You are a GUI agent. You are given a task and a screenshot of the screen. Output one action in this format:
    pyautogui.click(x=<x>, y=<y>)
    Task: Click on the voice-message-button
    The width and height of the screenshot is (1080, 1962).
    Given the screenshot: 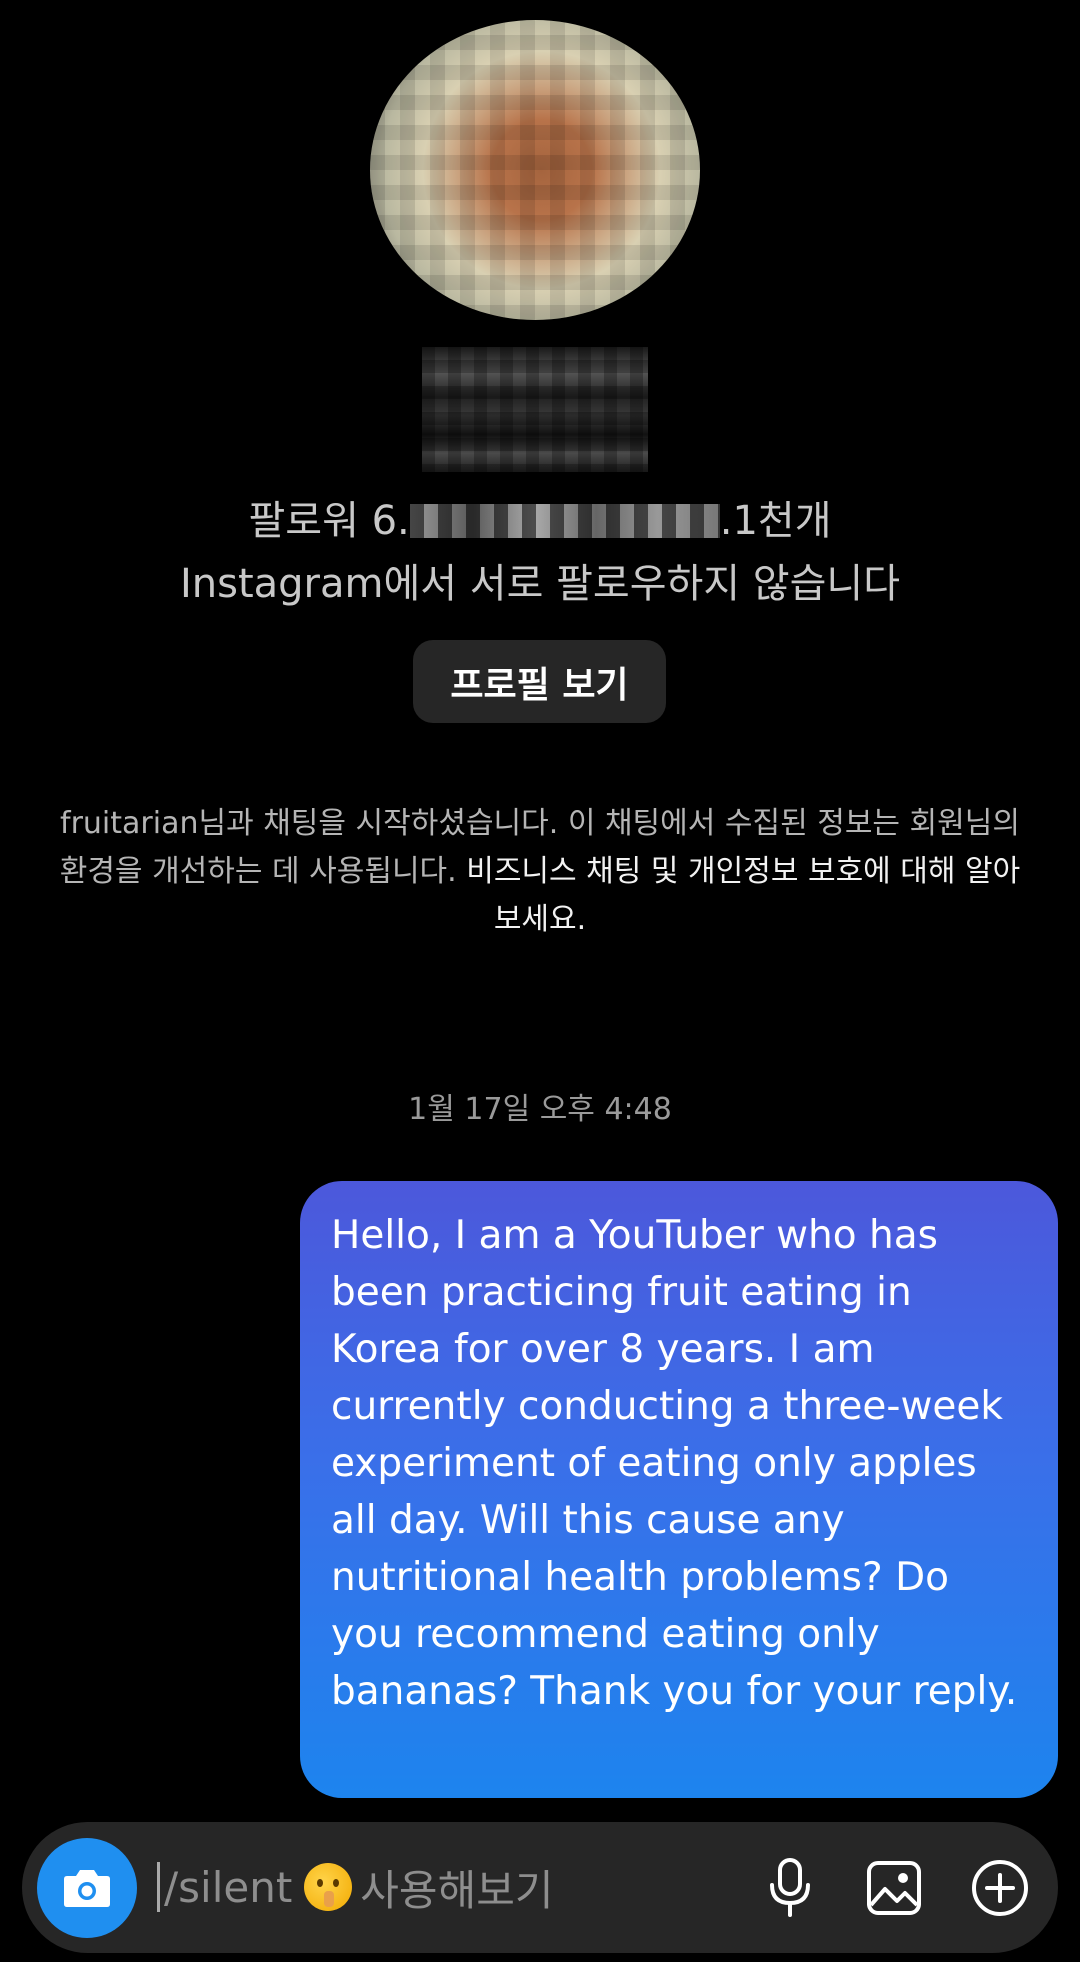 What is the action you would take?
    pyautogui.click(x=790, y=1888)
    